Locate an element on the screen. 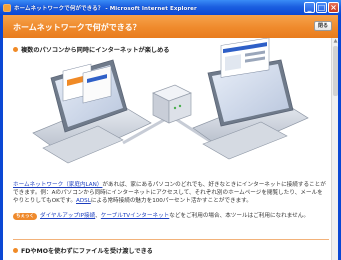 The width and height of the screenshot is (341, 260). vertical-scrollbar: ▲ is located at coordinates (334, 149).